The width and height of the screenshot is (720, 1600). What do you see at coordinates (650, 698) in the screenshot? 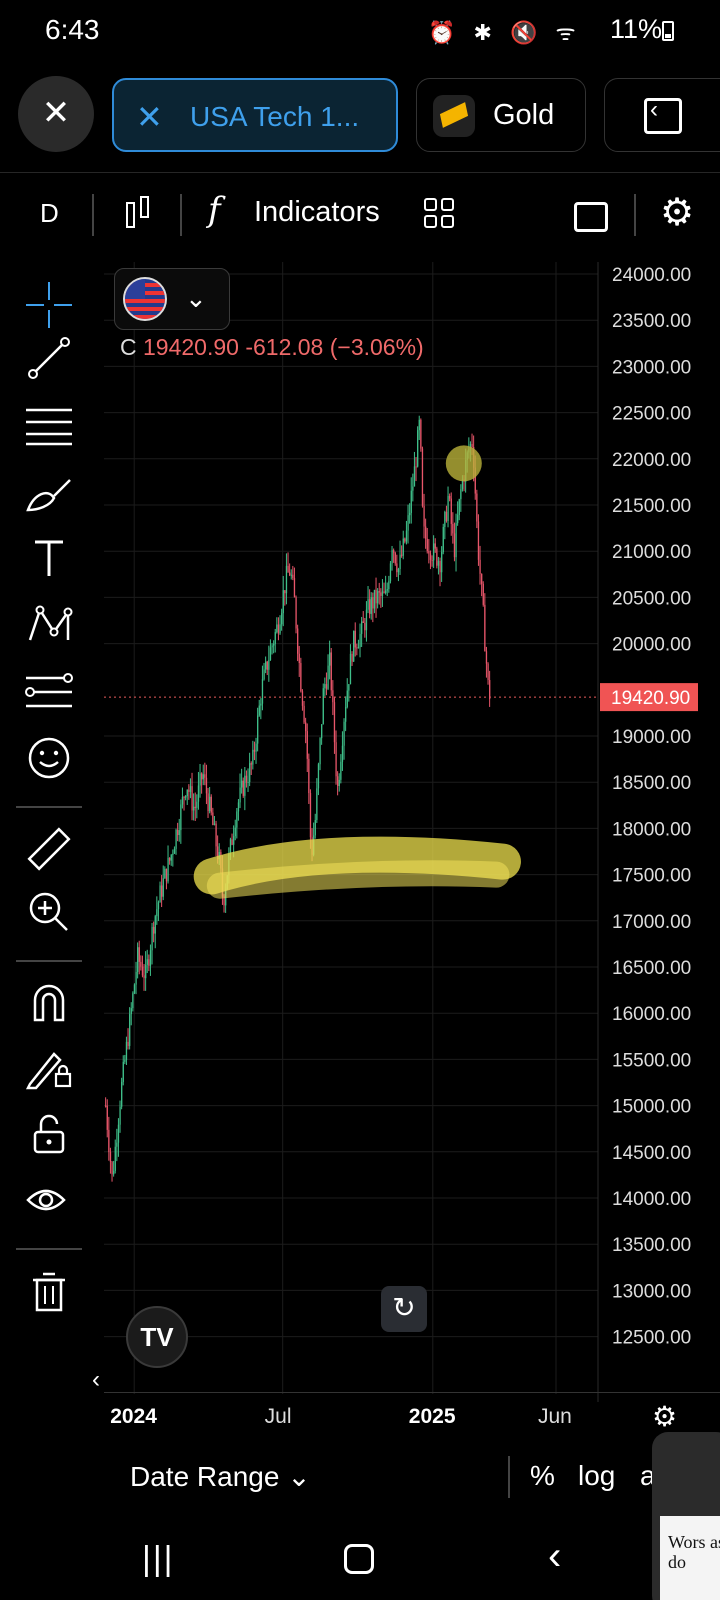
I see `current-price-label: 19420.90` at bounding box center [650, 698].